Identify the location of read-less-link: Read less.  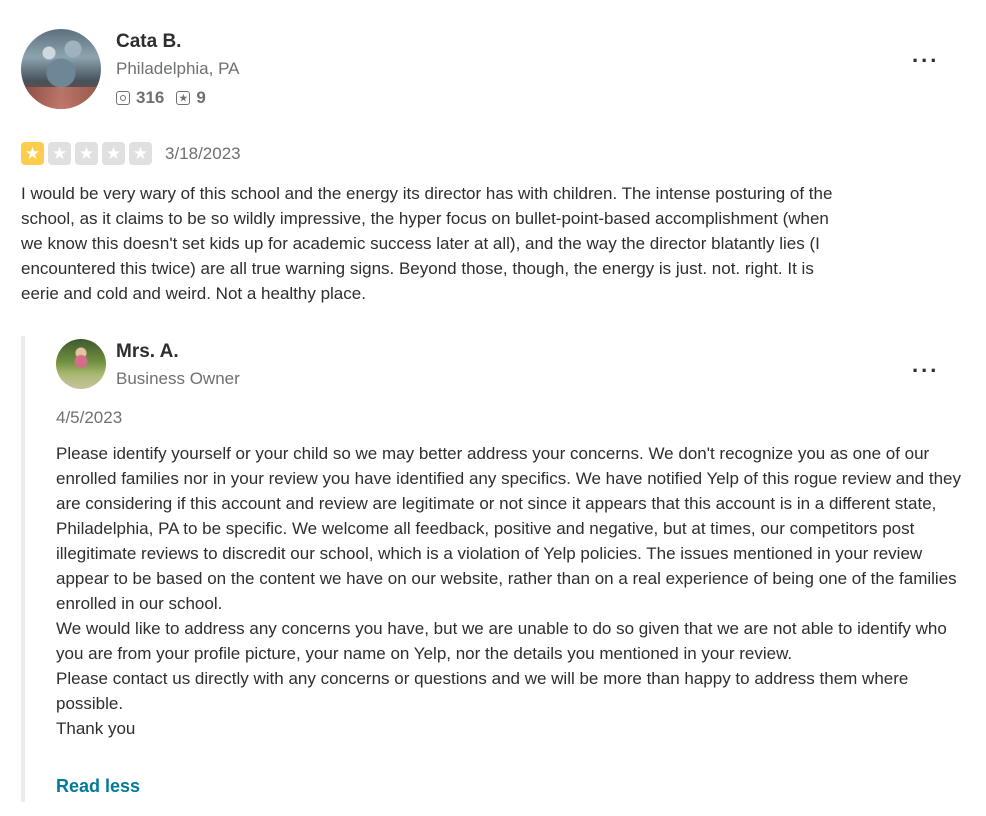
(98, 786).